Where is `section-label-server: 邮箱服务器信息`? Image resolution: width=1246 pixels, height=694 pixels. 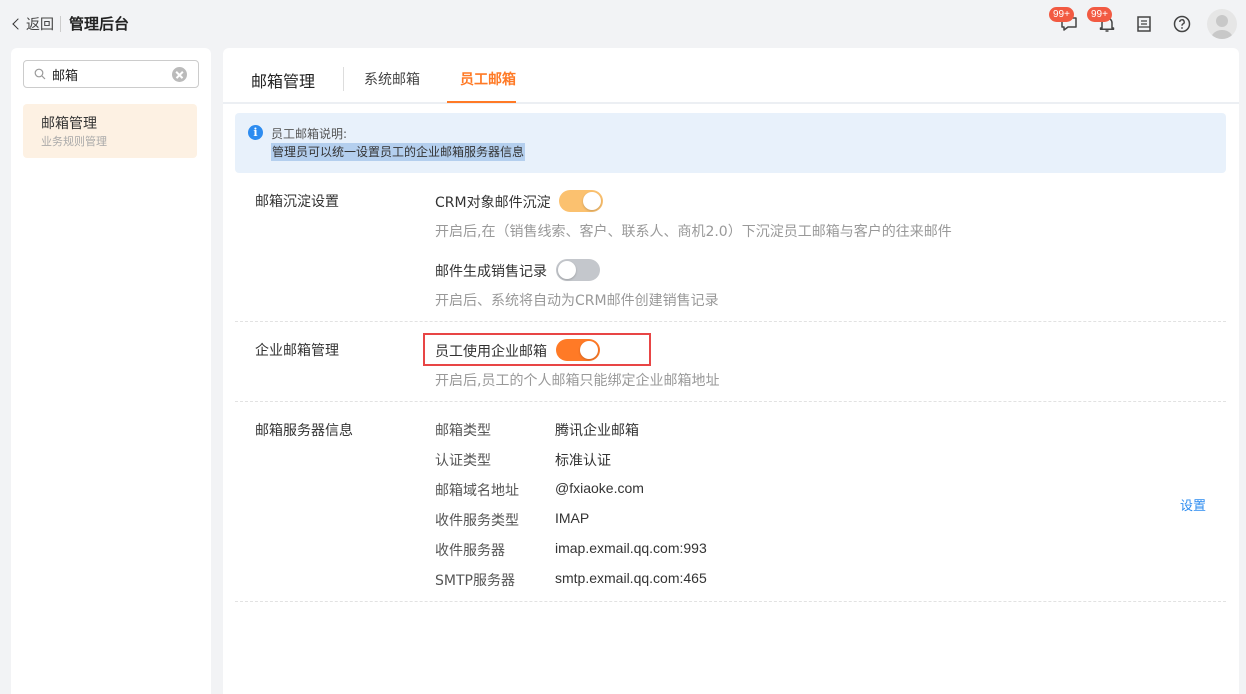 section-label-server: 邮箱服务器信息 is located at coordinates (304, 431).